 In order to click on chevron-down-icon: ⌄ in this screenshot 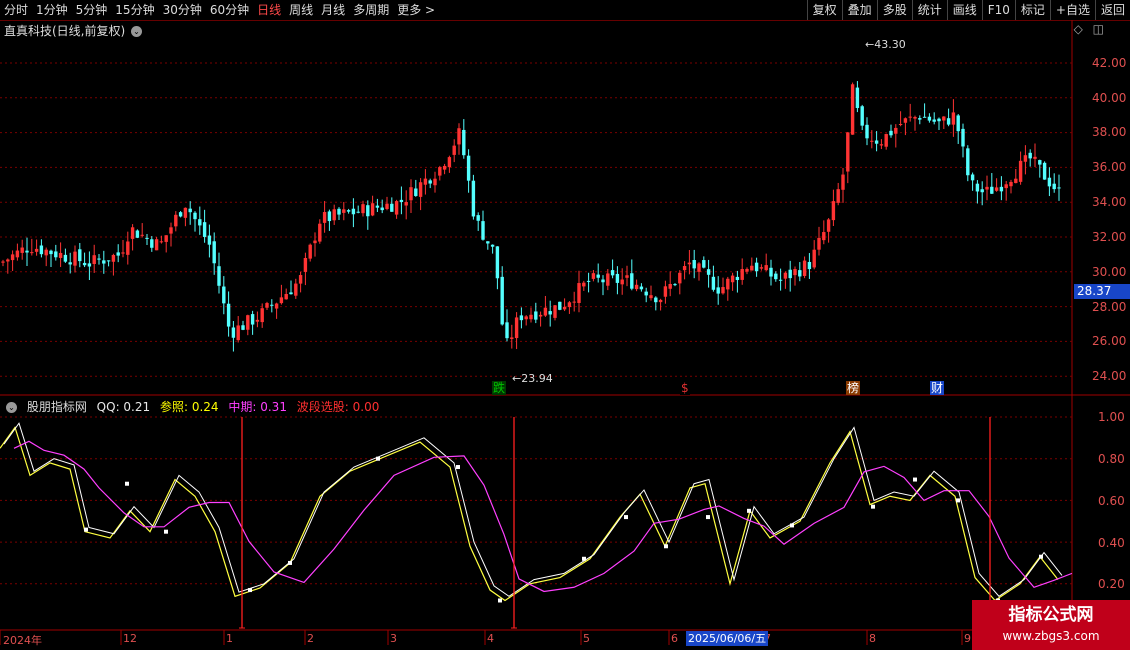, I will do `click(11, 407)`.